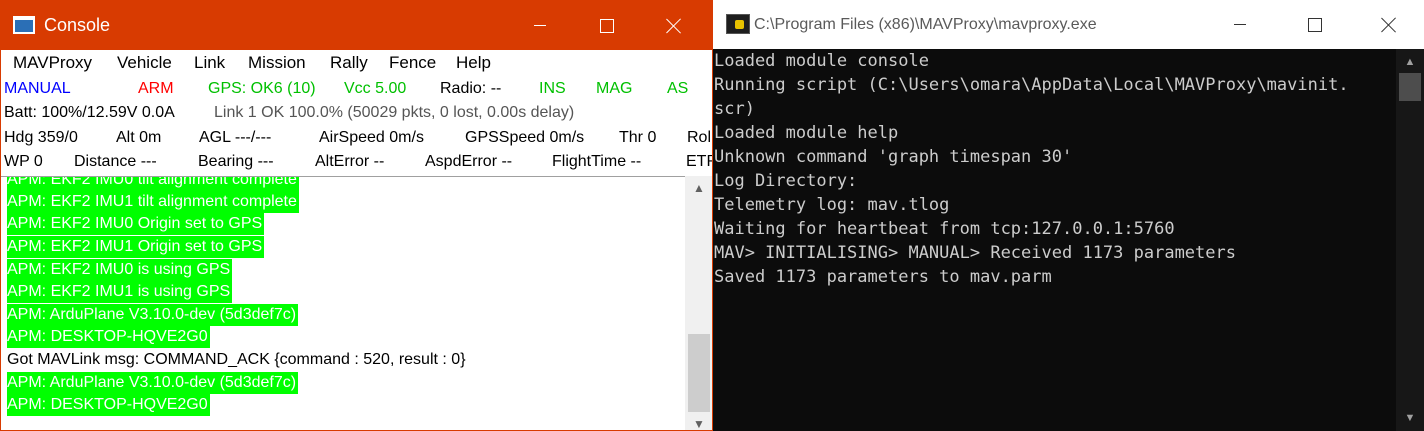 The height and width of the screenshot is (431, 1424). What do you see at coordinates (614, 88) in the screenshot?
I see `mag-indicator: MAG` at bounding box center [614, 88].